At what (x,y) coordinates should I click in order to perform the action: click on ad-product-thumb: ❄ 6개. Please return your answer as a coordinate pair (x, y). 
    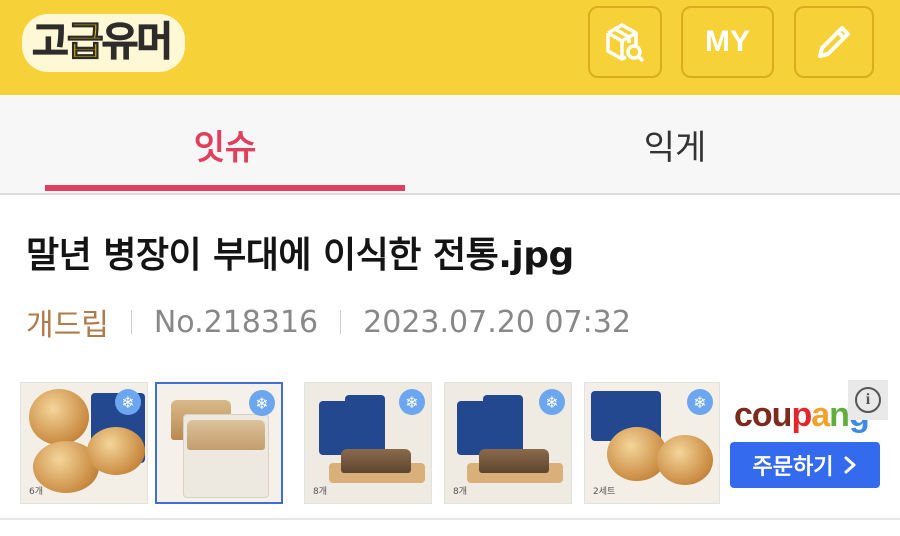
    Looking at the image, I should click on (84, 443).